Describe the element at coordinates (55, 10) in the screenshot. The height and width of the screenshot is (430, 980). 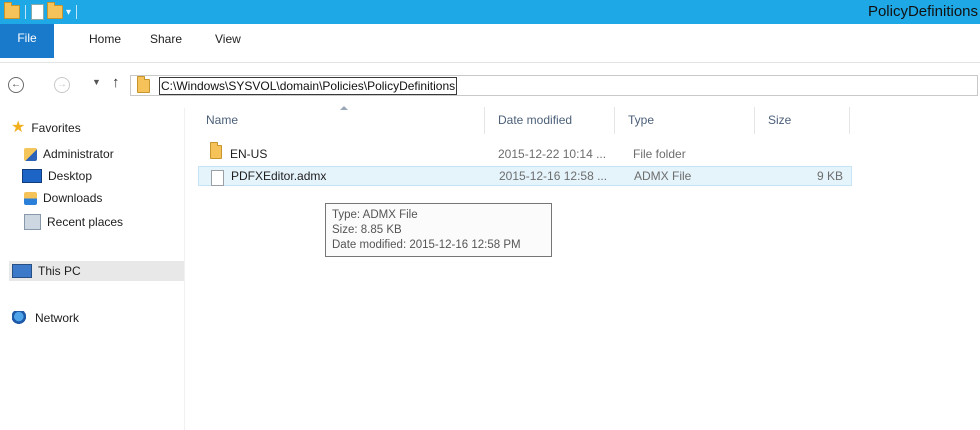
I see `new-folder-icon` at that location.